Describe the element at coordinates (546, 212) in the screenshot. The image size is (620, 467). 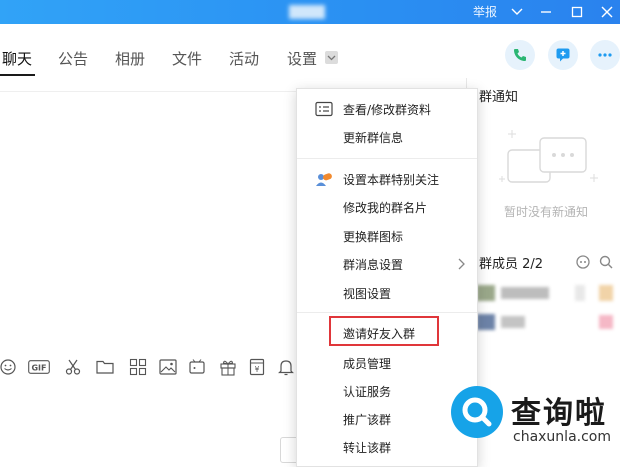
I see `no-notice-text: 暂时没有新通知` at that location.